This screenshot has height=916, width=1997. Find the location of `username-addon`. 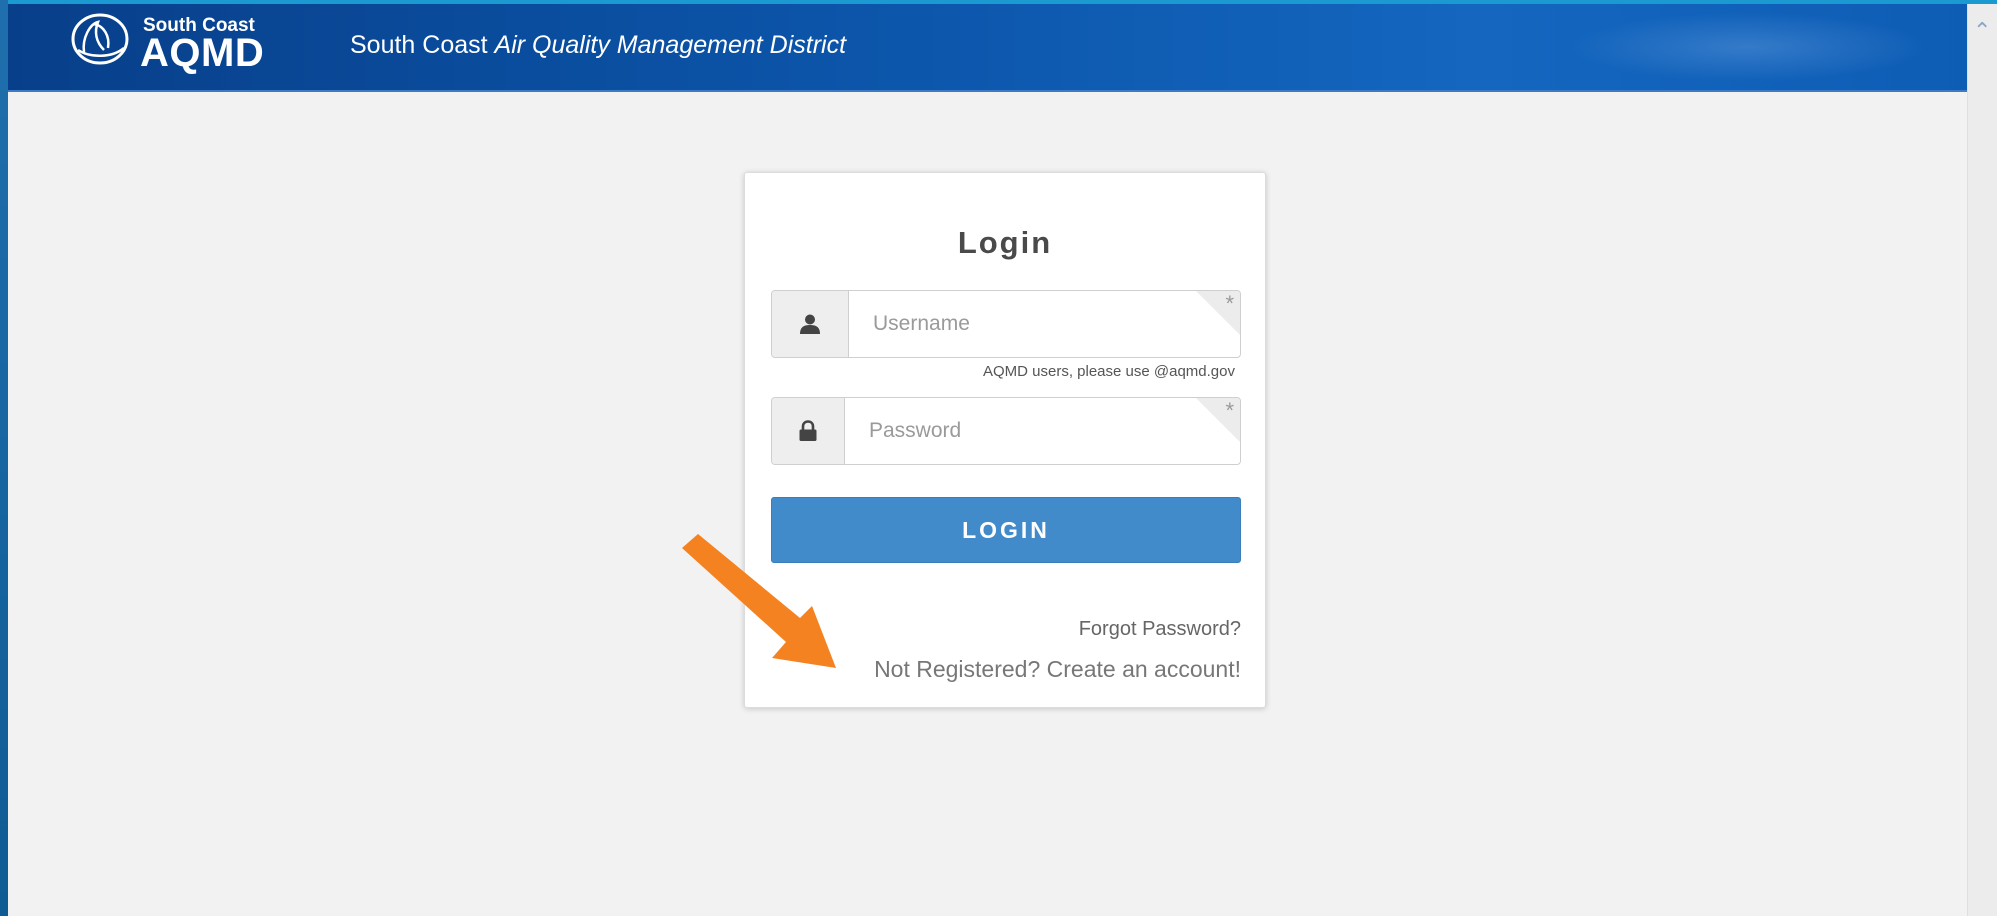

username-addon is located at coordinates (810, 324).